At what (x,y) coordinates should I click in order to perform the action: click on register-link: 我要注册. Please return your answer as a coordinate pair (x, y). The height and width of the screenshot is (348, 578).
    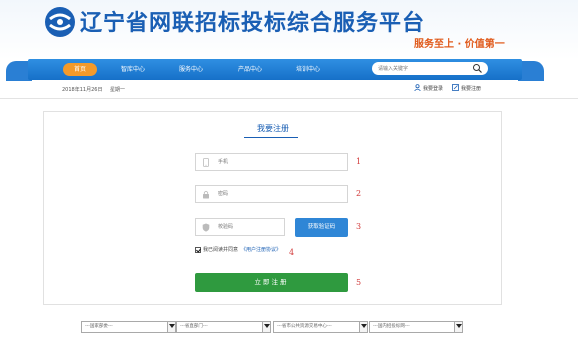
    Looking at the image, I should click on (467, 88).